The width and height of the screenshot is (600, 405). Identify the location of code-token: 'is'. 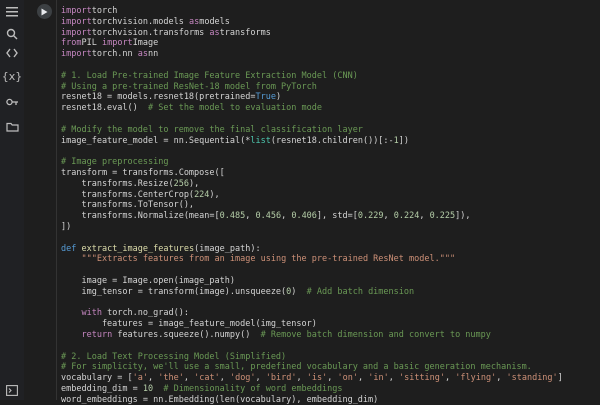
(317, 378).